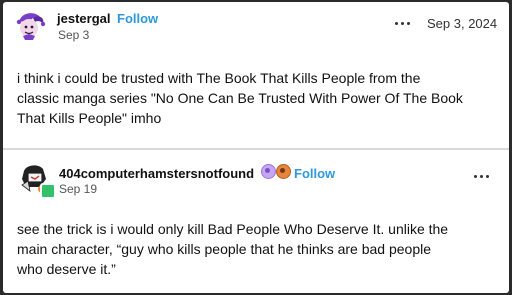 This screenshot has width=512, height=295. I want to click on reblog-date: Sep 3, so click(74, 35).